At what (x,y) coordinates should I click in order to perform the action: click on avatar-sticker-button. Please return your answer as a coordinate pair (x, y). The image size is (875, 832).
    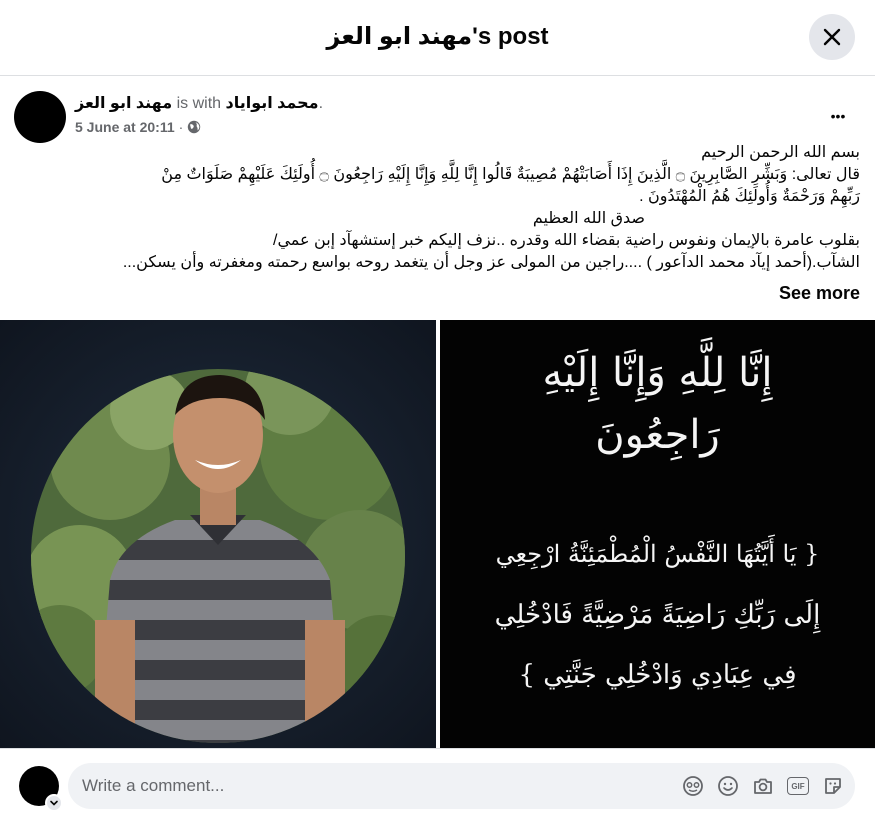
    Looking at the image, I should click on (693, 786).